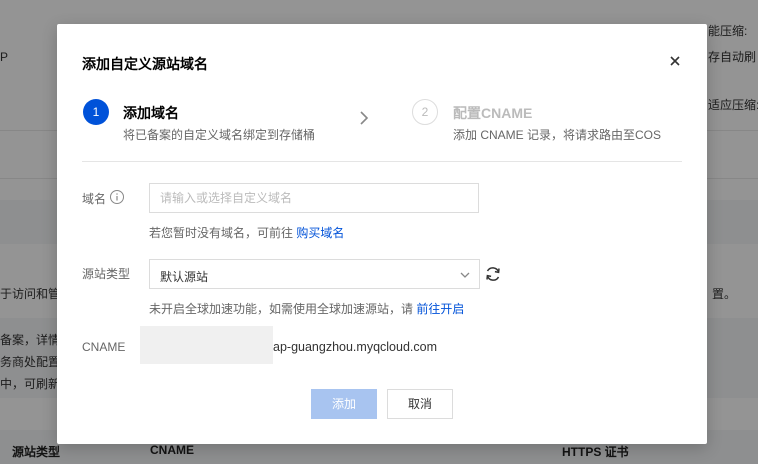 This screenshot has width=758, height=464. I want to click on step-1-number: 1, so click(96, 112).